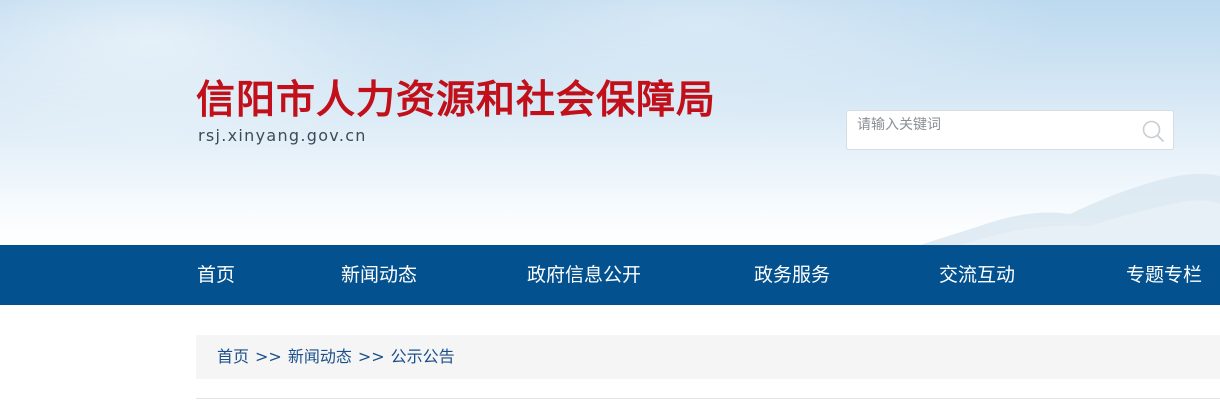  What do you see at coordinates (792, 275) in the screenshot?
I see `nav-item-services: 政务服务` at bounding box center [792, 275].